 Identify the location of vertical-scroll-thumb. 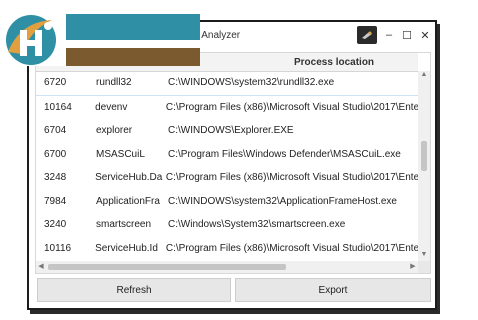
(424, 156).